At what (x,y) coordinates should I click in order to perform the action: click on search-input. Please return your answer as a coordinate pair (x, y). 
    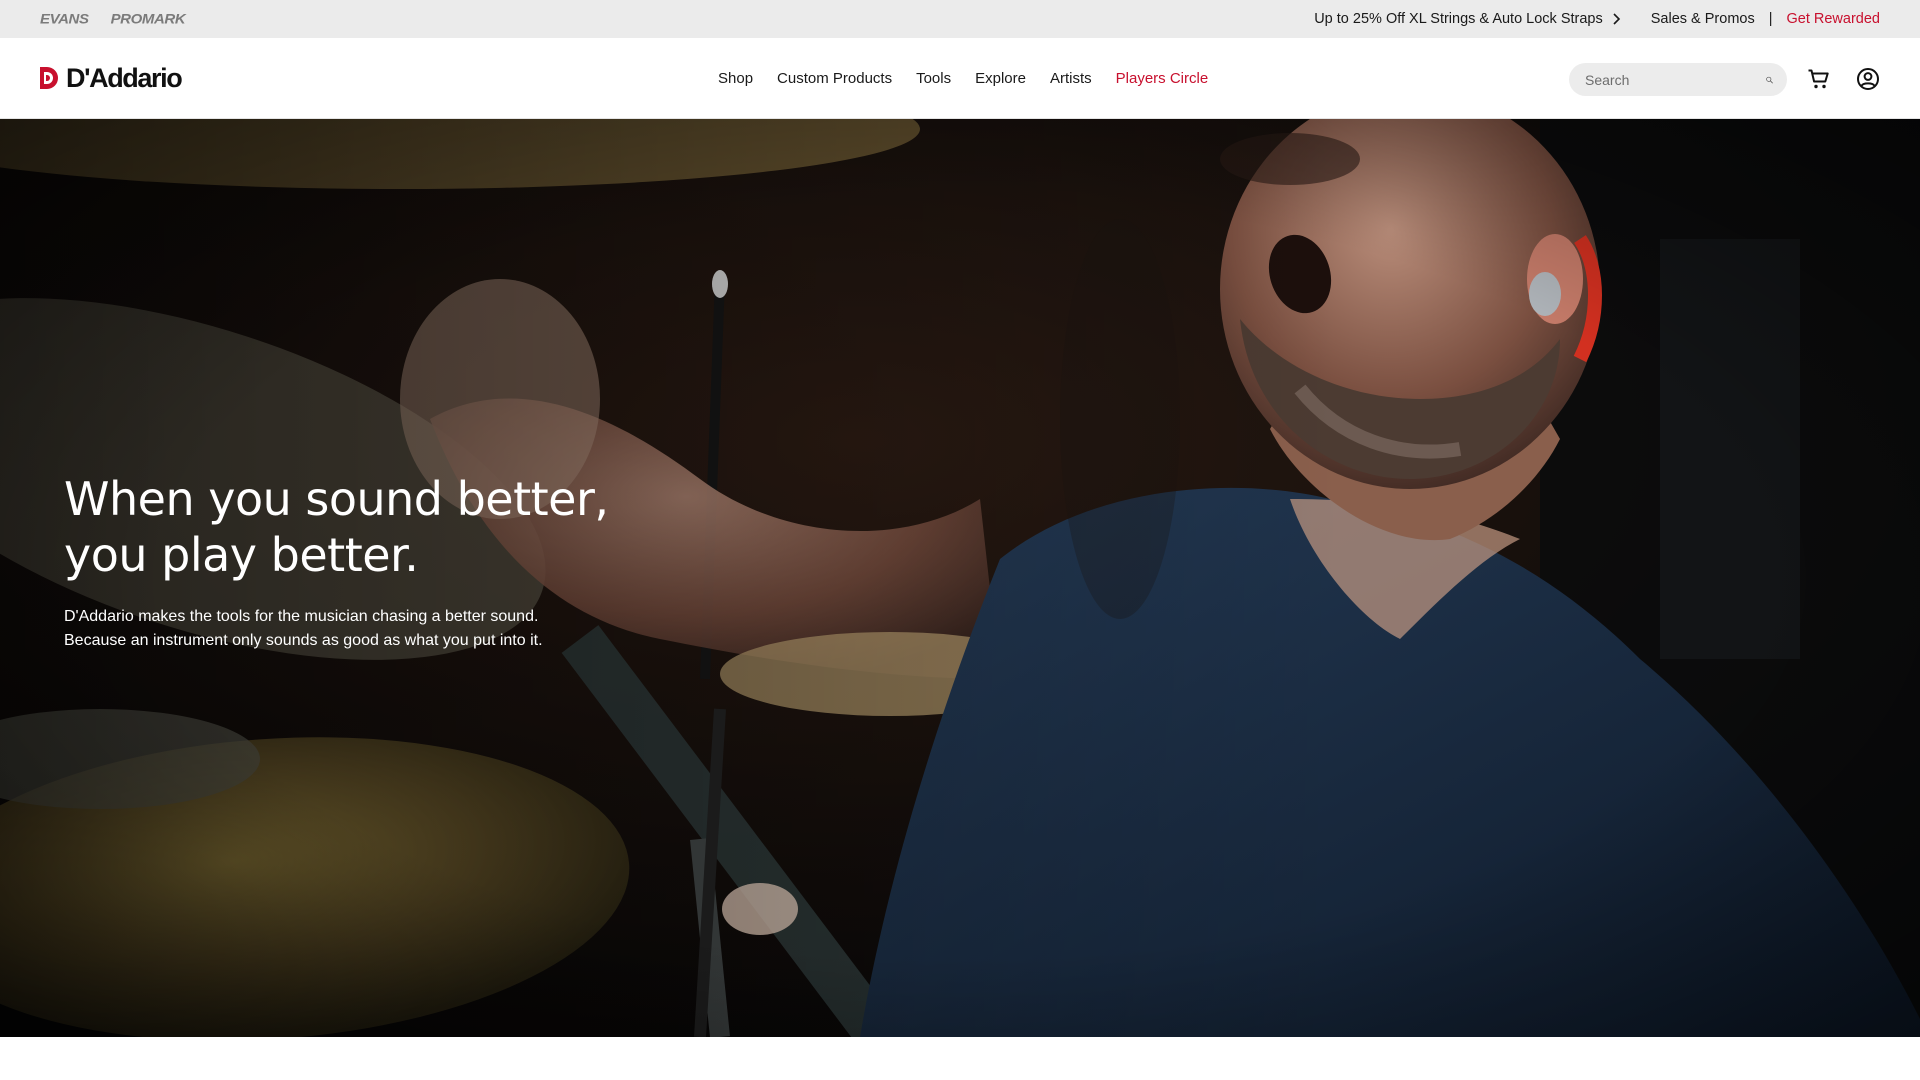
    Looking at the image, I should click on (1675, 79).